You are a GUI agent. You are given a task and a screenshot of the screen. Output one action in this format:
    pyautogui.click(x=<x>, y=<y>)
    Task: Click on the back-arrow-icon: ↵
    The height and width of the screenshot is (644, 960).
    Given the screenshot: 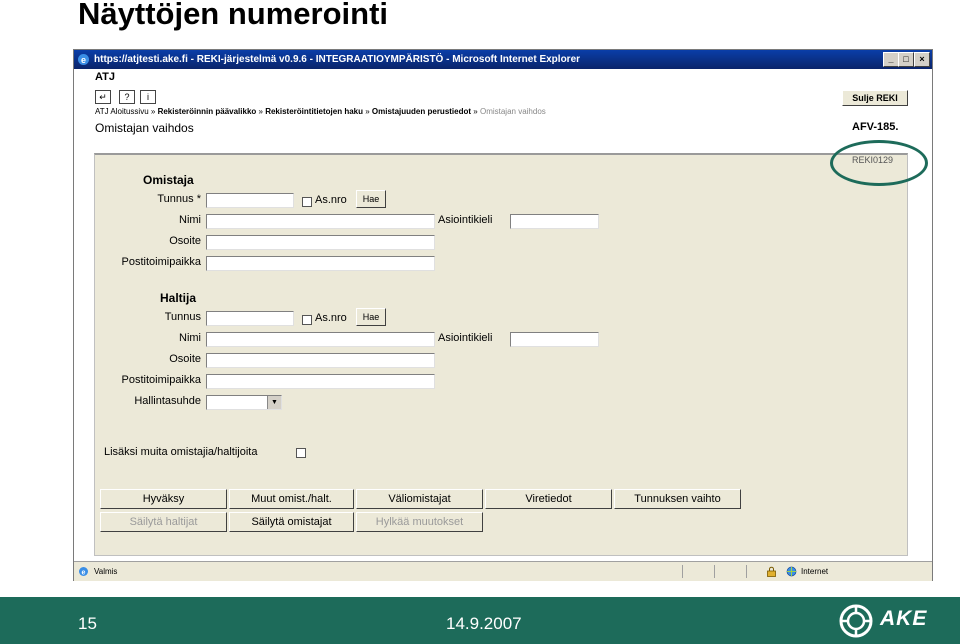 What is the action you would take?
    pyautogui.click(x=103, y=97)
    